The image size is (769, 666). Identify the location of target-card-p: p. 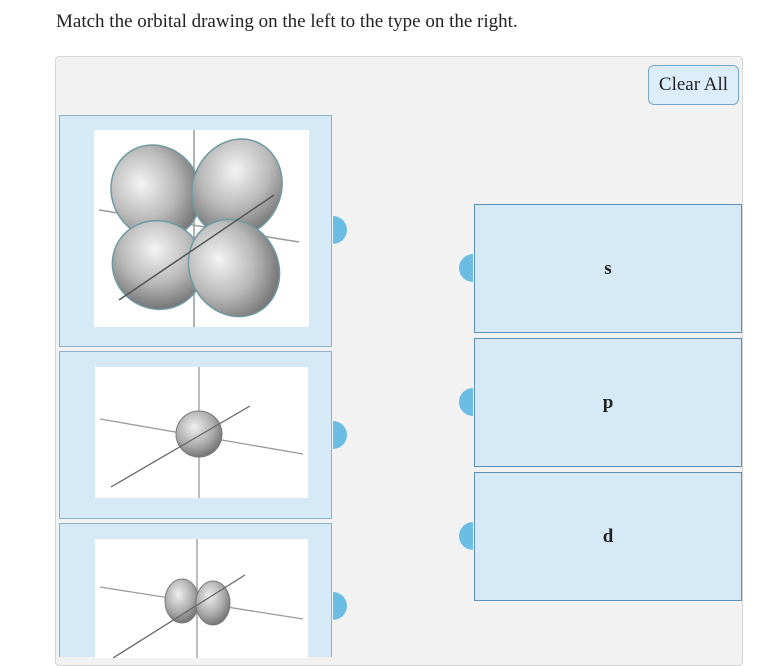
(608, 402).